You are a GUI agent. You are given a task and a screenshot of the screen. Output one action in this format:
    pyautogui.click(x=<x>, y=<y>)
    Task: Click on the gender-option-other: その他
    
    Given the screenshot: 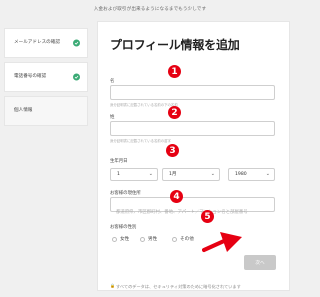 What is the action you would take?
    pyautogui.click(x=183, y=239)
    